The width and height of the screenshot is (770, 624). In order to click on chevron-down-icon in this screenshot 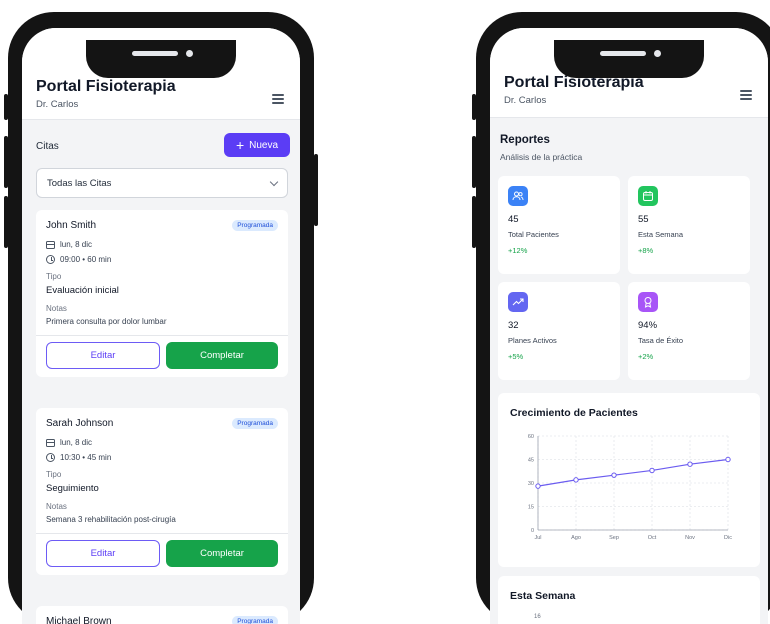, I will do `click(274, 181)`.